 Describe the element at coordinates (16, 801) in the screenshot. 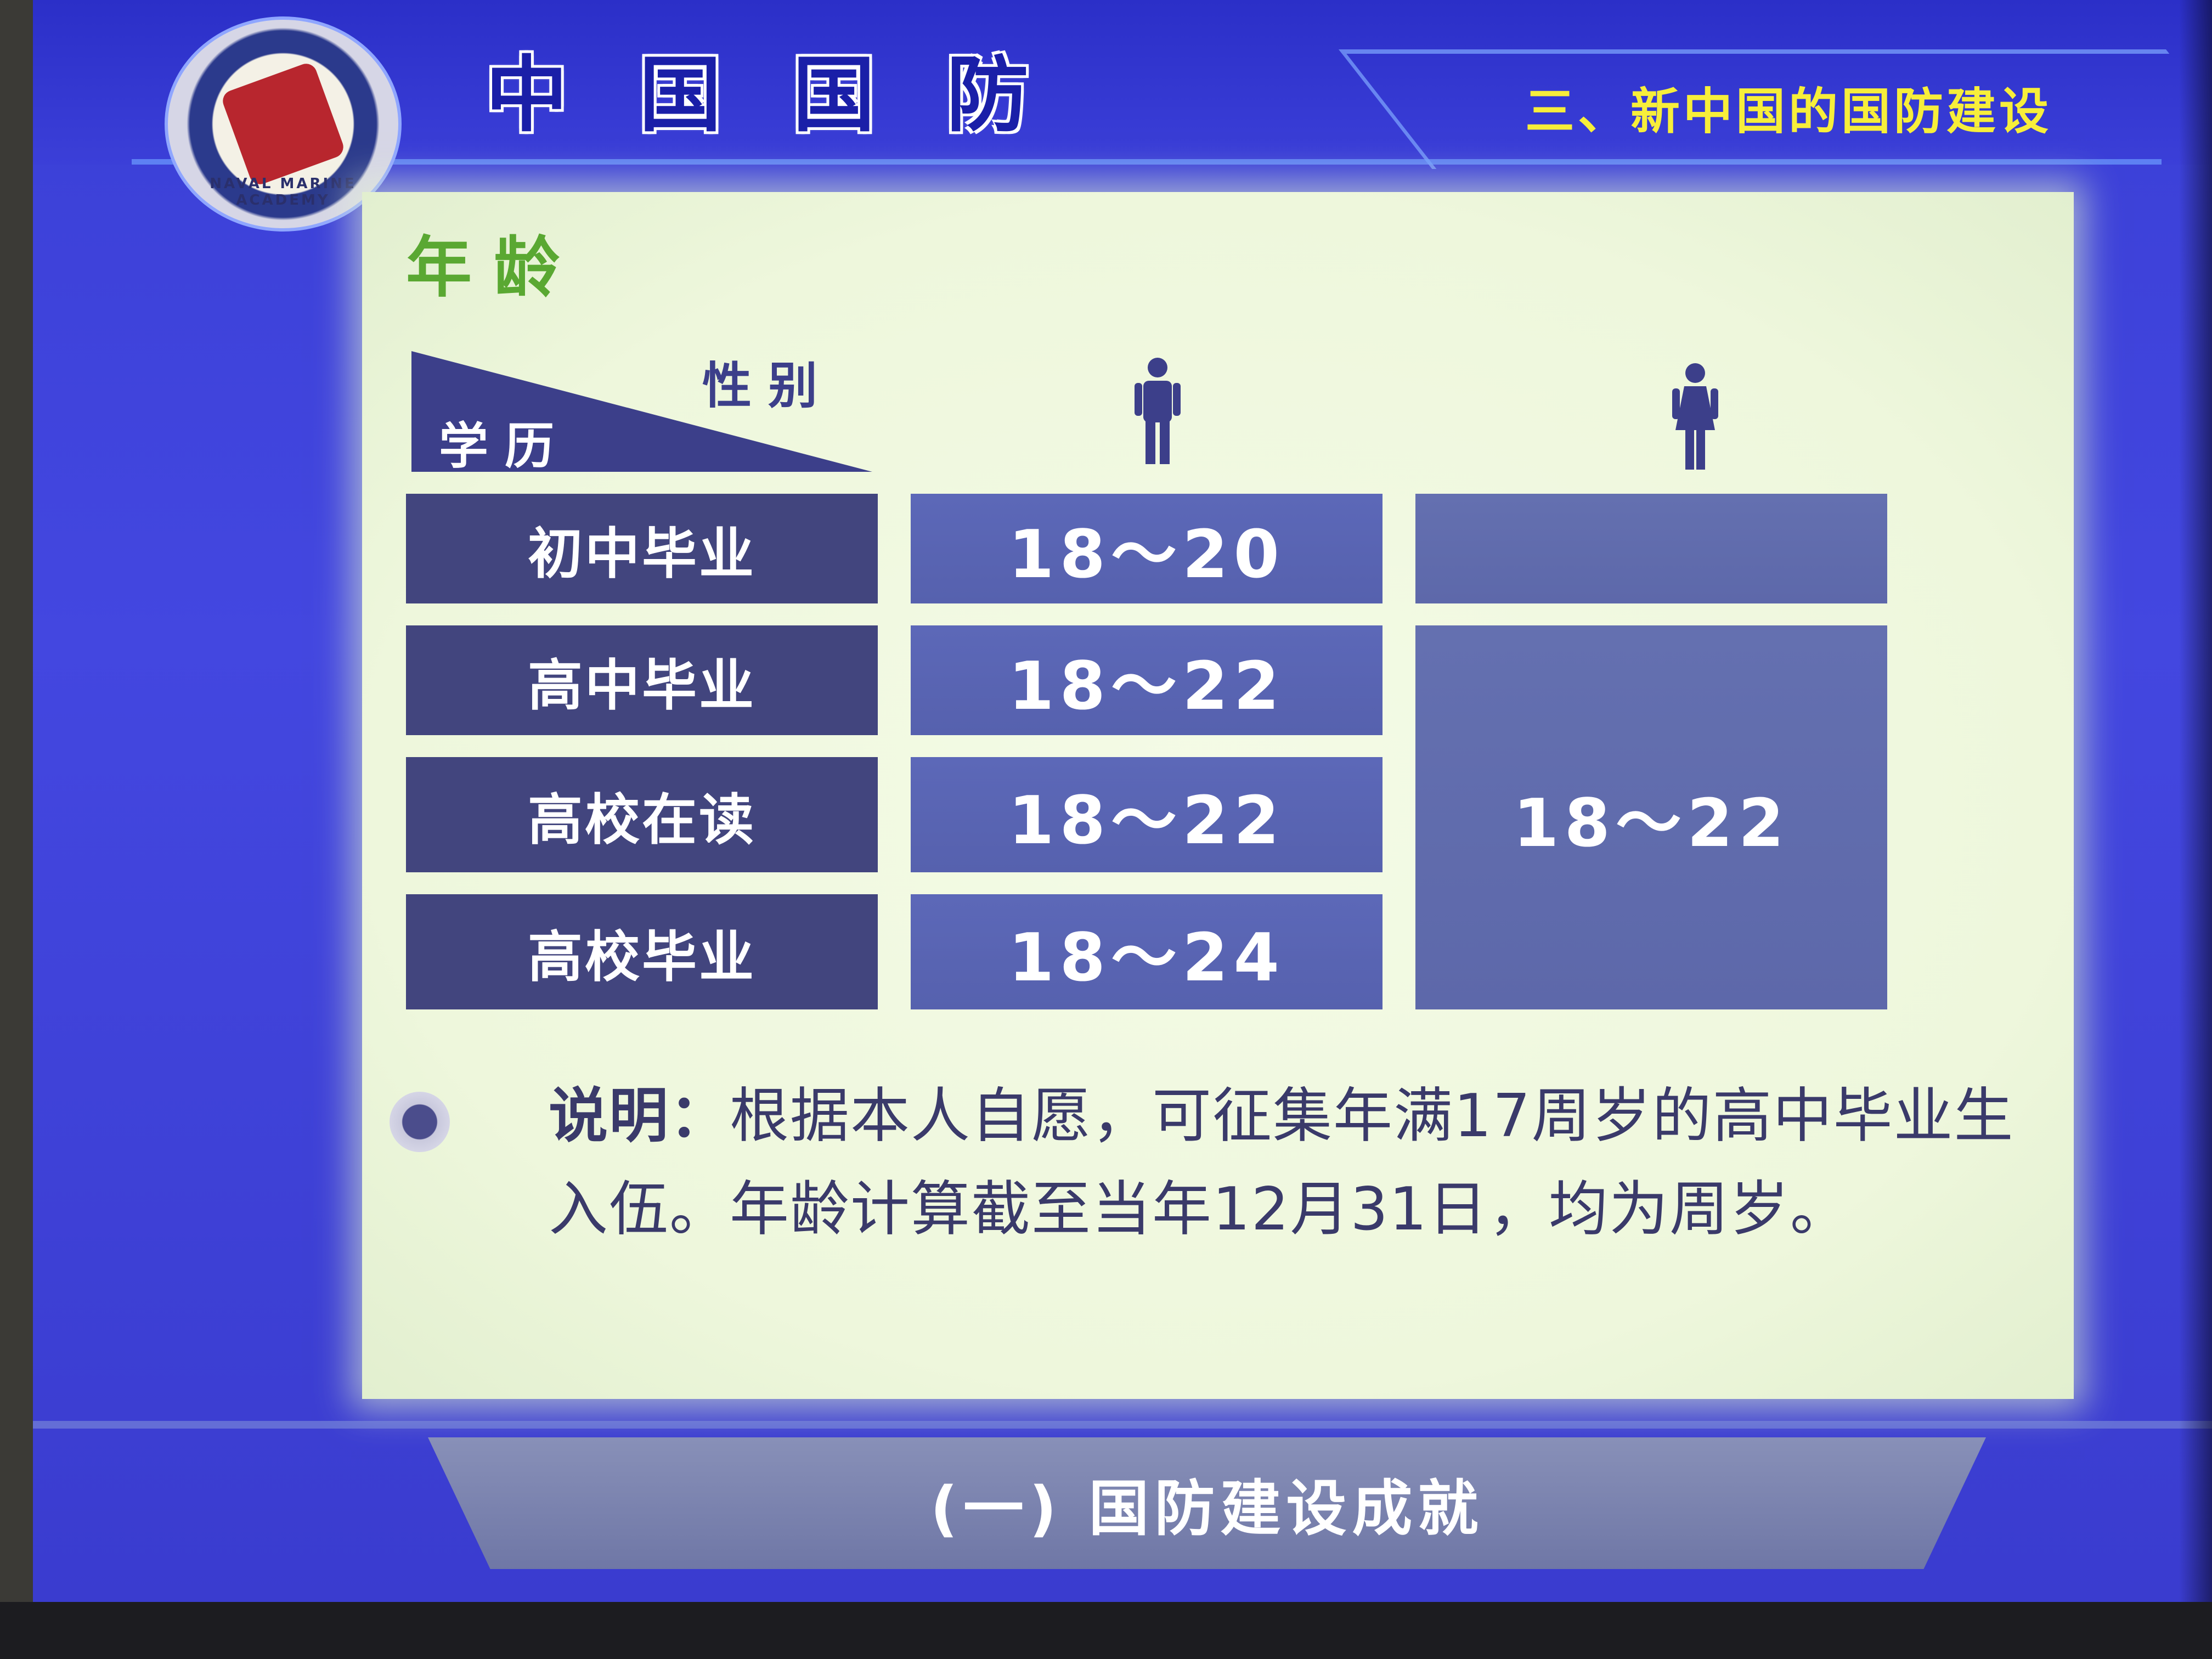

I see `projector-left-edge` at that location.